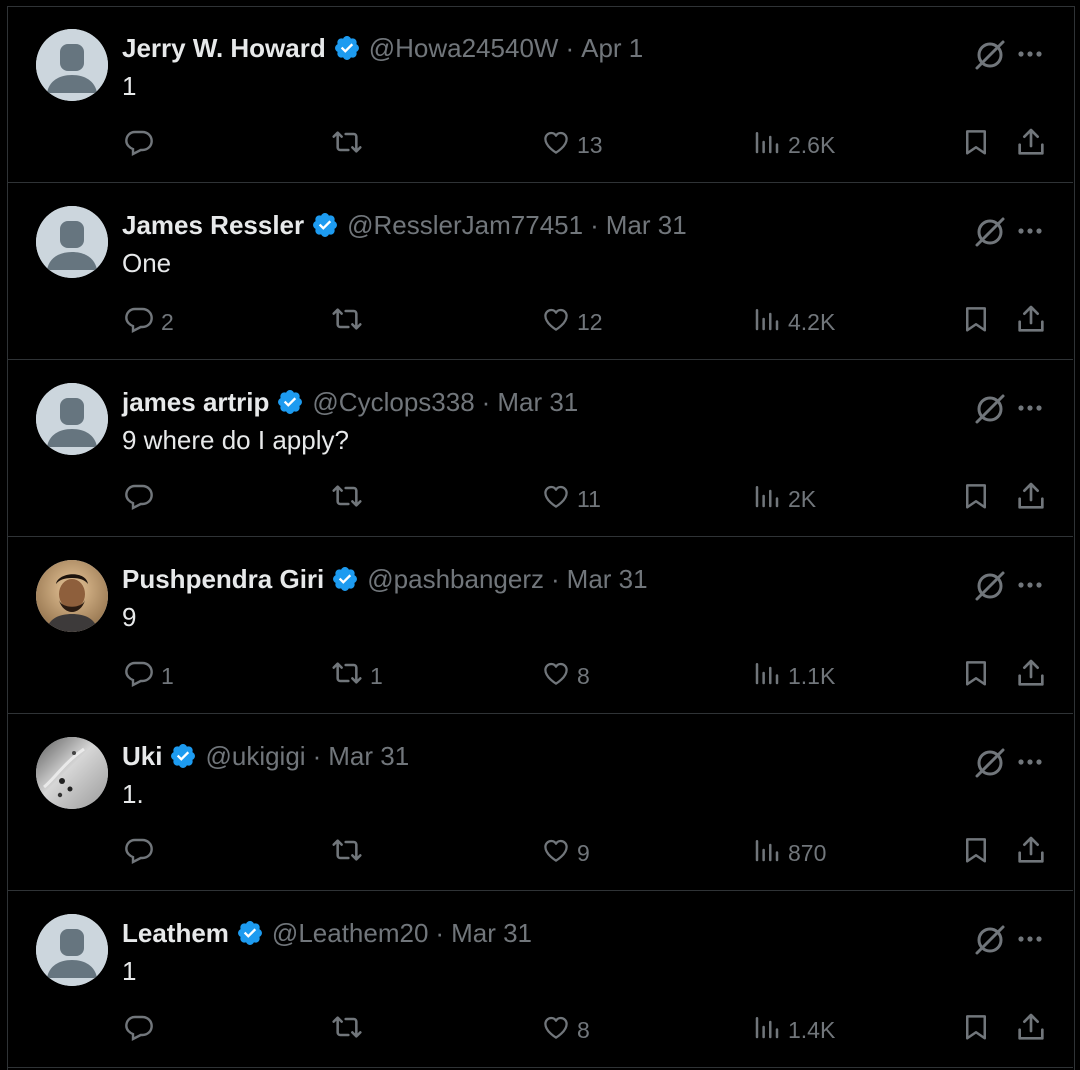 The image size is (1080, 1070). What do you see at coordinates (213, 225) in the screenshot?
I see `author-name: James Ressler` at bounding box center [213, 225].